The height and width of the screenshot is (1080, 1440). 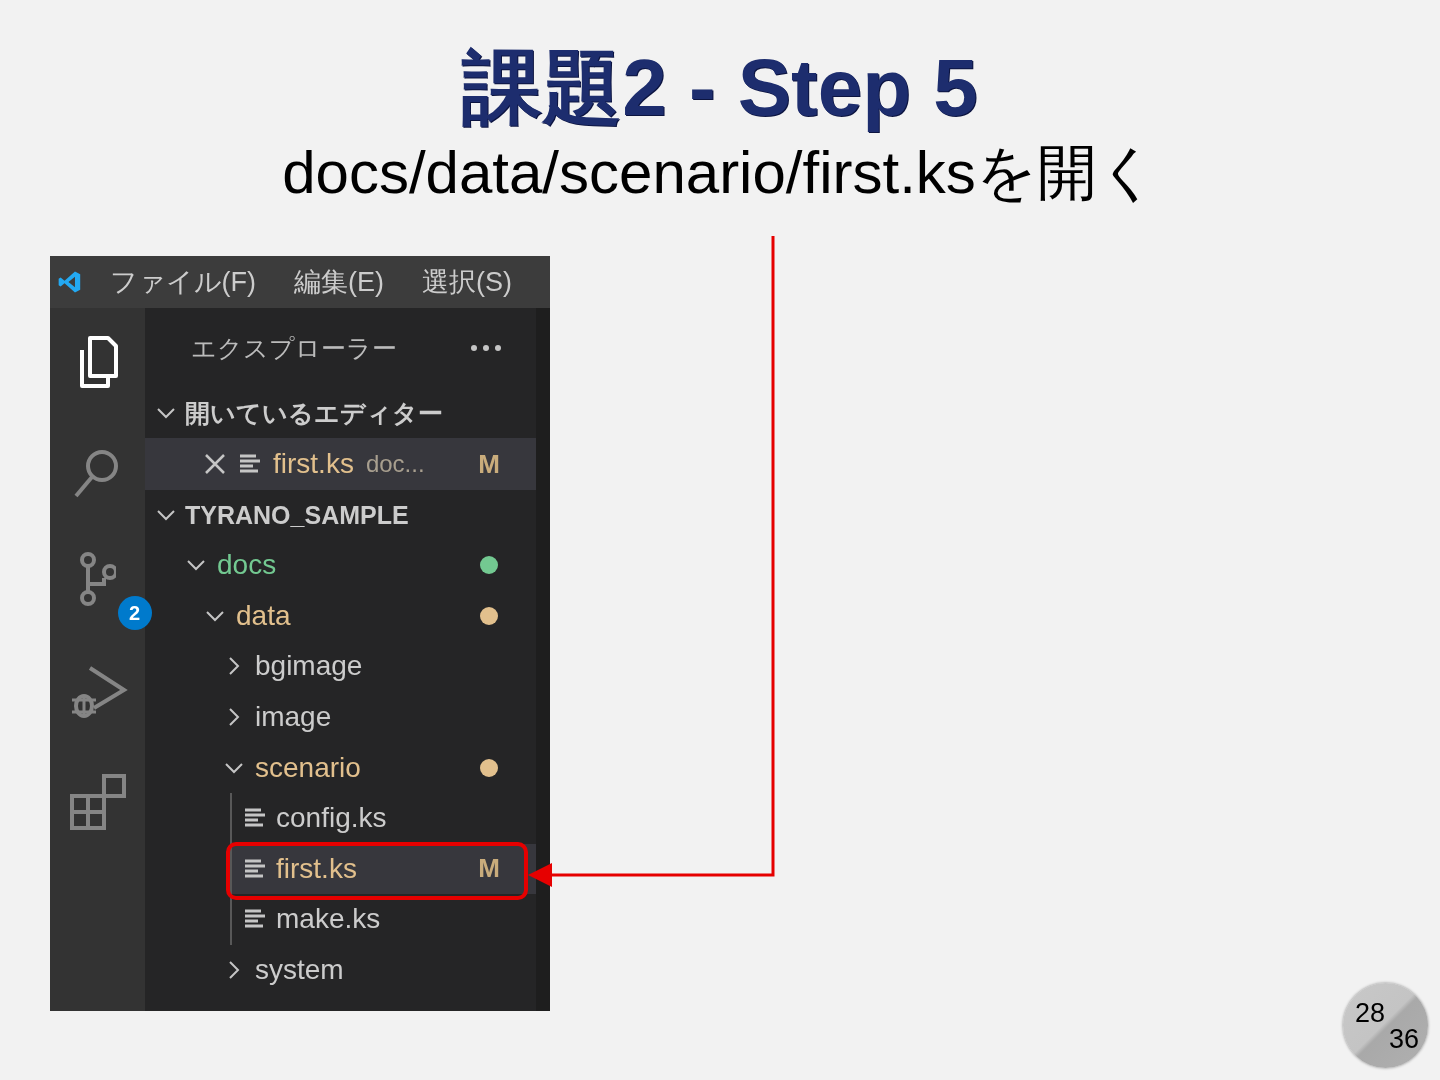 What do you see at coordinates (314, 413) in the screenshot?
I see `section-title: 開いているエディター` at bounding box center [314, 413].